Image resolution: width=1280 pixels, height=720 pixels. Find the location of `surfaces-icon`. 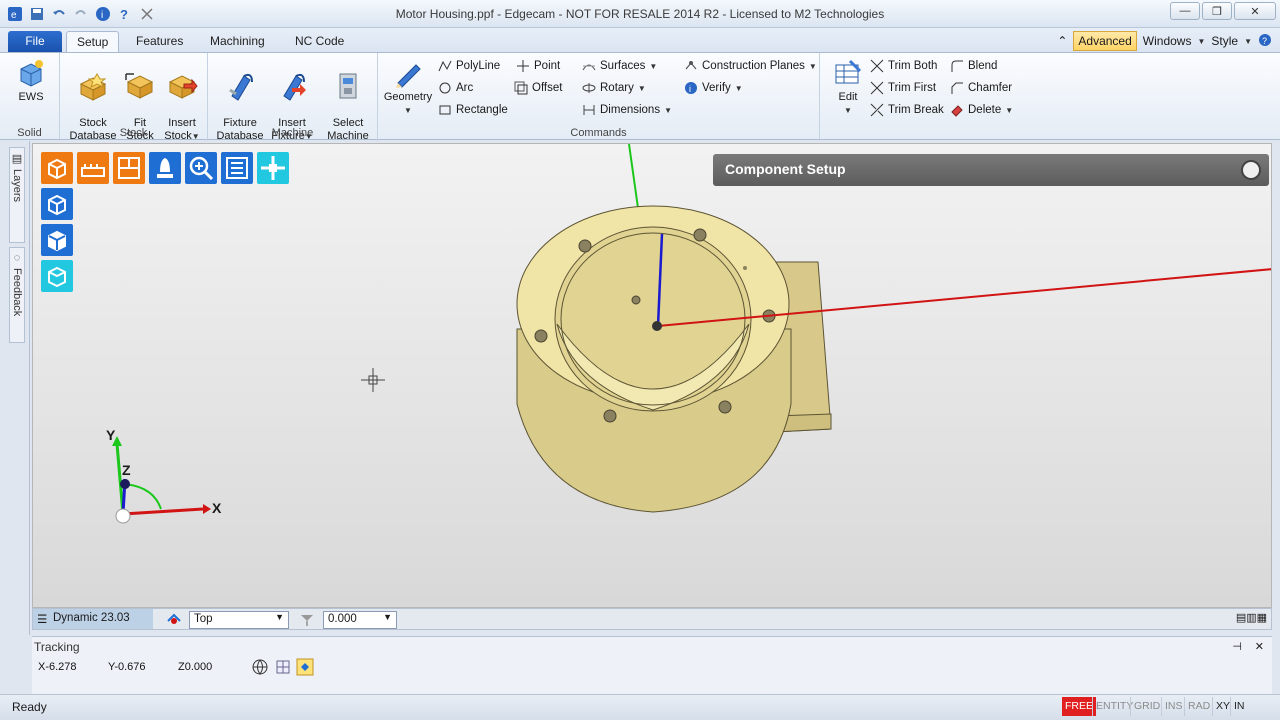

surfaces-icon is located at coordinates (589, 66).